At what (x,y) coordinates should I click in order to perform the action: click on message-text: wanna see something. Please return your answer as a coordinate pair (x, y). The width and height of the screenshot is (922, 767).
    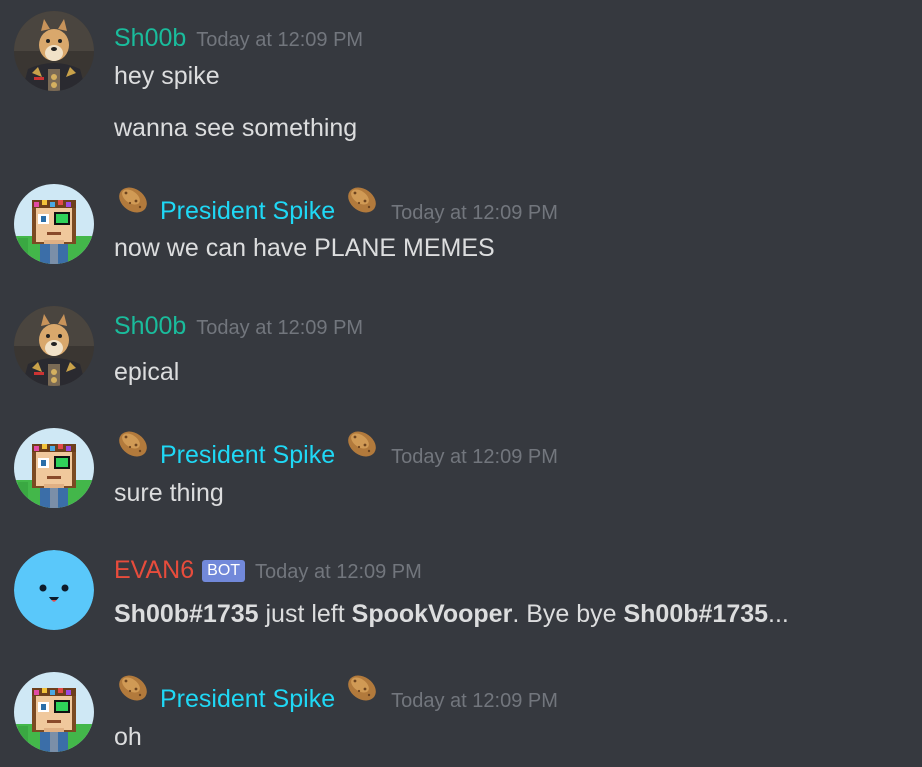
    Looking at the image, I should click on (236, 128).